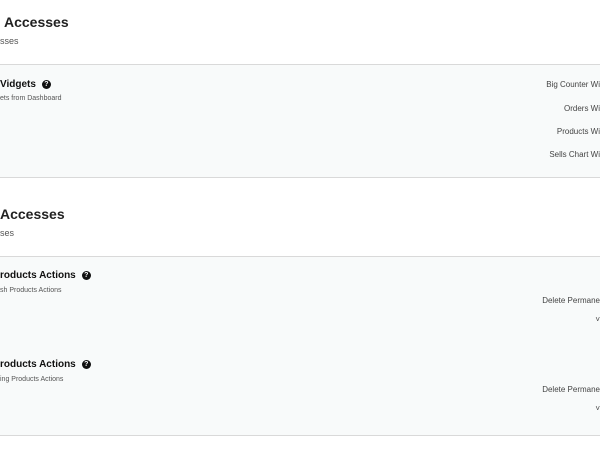 The width and height of the screenshot is (600, 450). What do you see at coordinates (573, 84) in the screenshot?
I see `widget-option-big-counter: Big Counter Wi` at bounding box center [573, 84].